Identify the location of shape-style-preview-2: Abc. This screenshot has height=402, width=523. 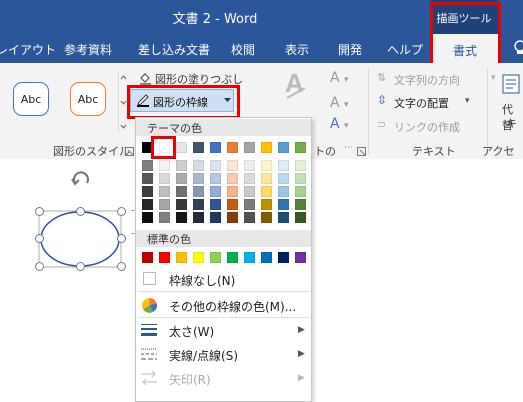
(88, 99).